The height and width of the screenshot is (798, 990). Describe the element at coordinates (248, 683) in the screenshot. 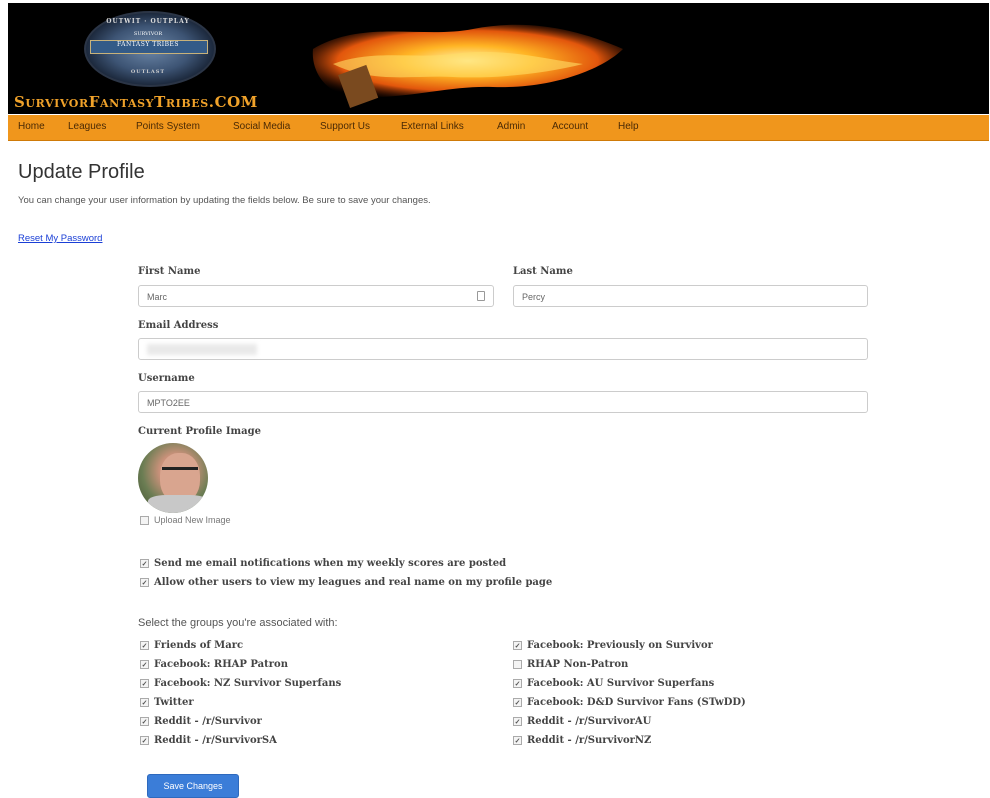

I see `group-label: Facebook: NZ Survivor Superfans` at that location.